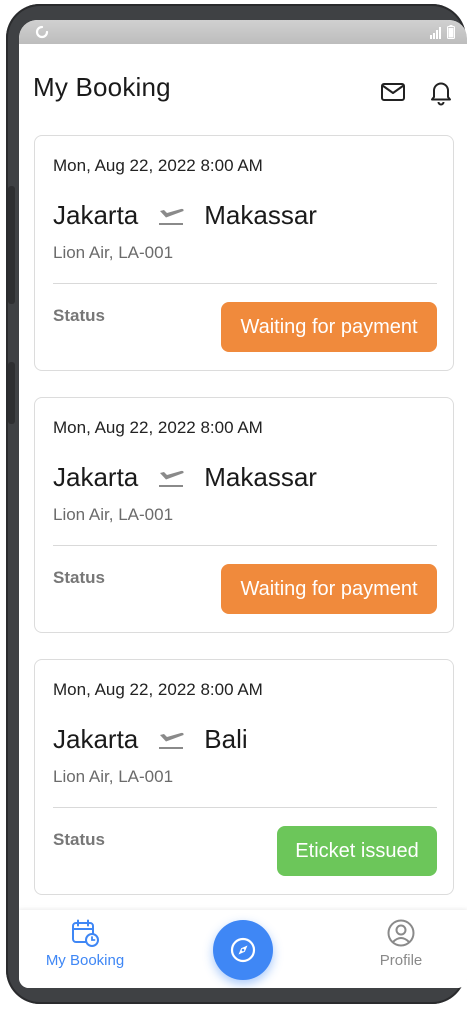  I want to click on status-bar, so click(243, 32).